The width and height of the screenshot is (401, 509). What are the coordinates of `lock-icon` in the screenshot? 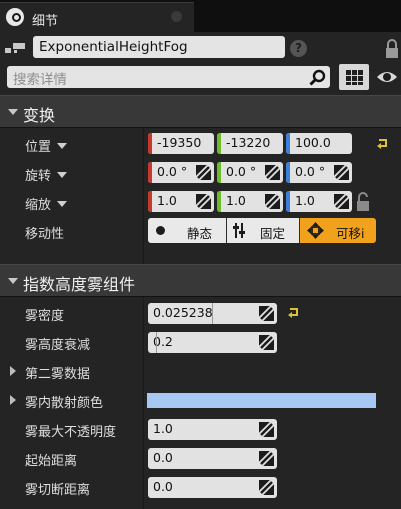 It's located at (392, 49).